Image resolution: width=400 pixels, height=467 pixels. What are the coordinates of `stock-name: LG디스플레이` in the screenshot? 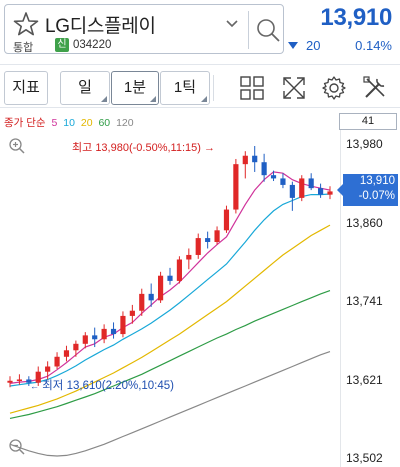 It's located at (100, 24).